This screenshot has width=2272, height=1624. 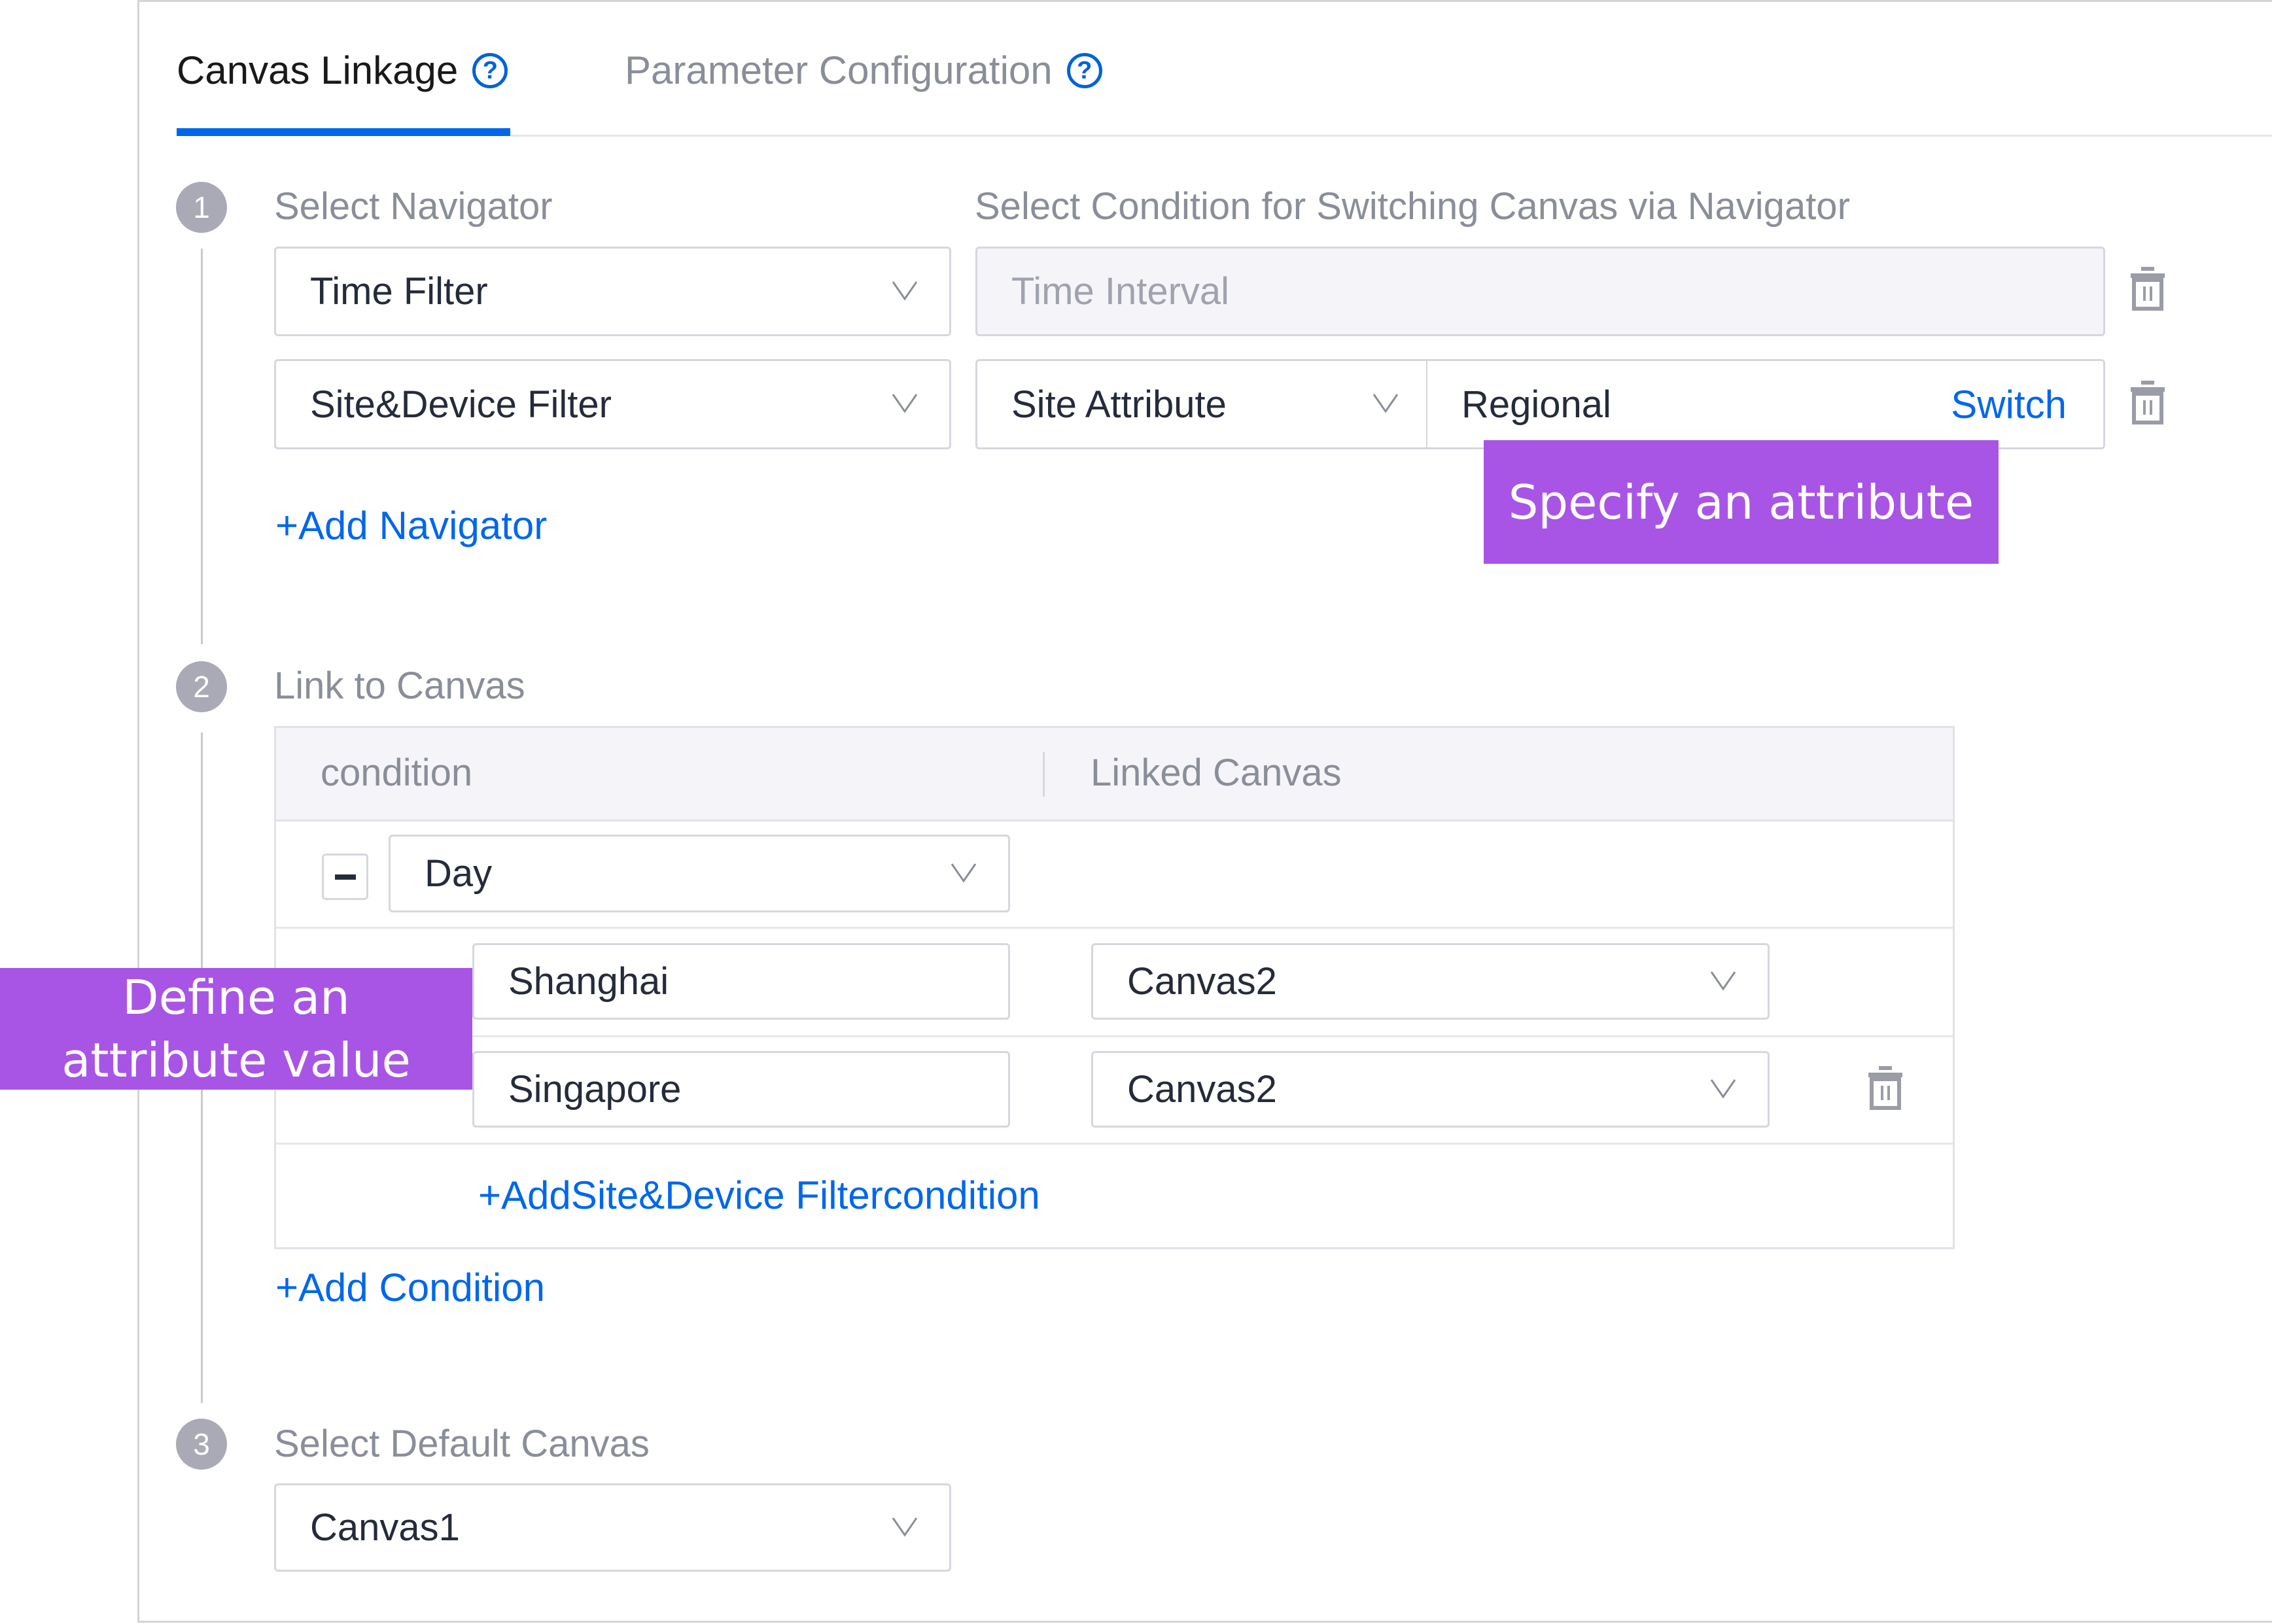 What do you see at coordinates (1119, 404) in the screenshot?
I see `select-value: Site Attribute` at bounding box center [1119, 404].